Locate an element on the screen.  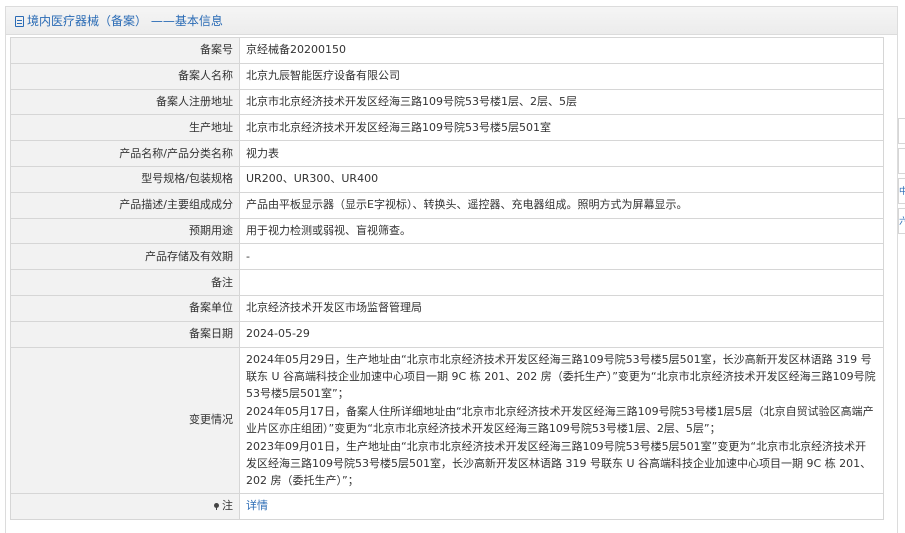
row-value: 北京市北京经济技术开发区经海三路109号院53号楼1层、2层、5层 is located at coordinates (561, 102).